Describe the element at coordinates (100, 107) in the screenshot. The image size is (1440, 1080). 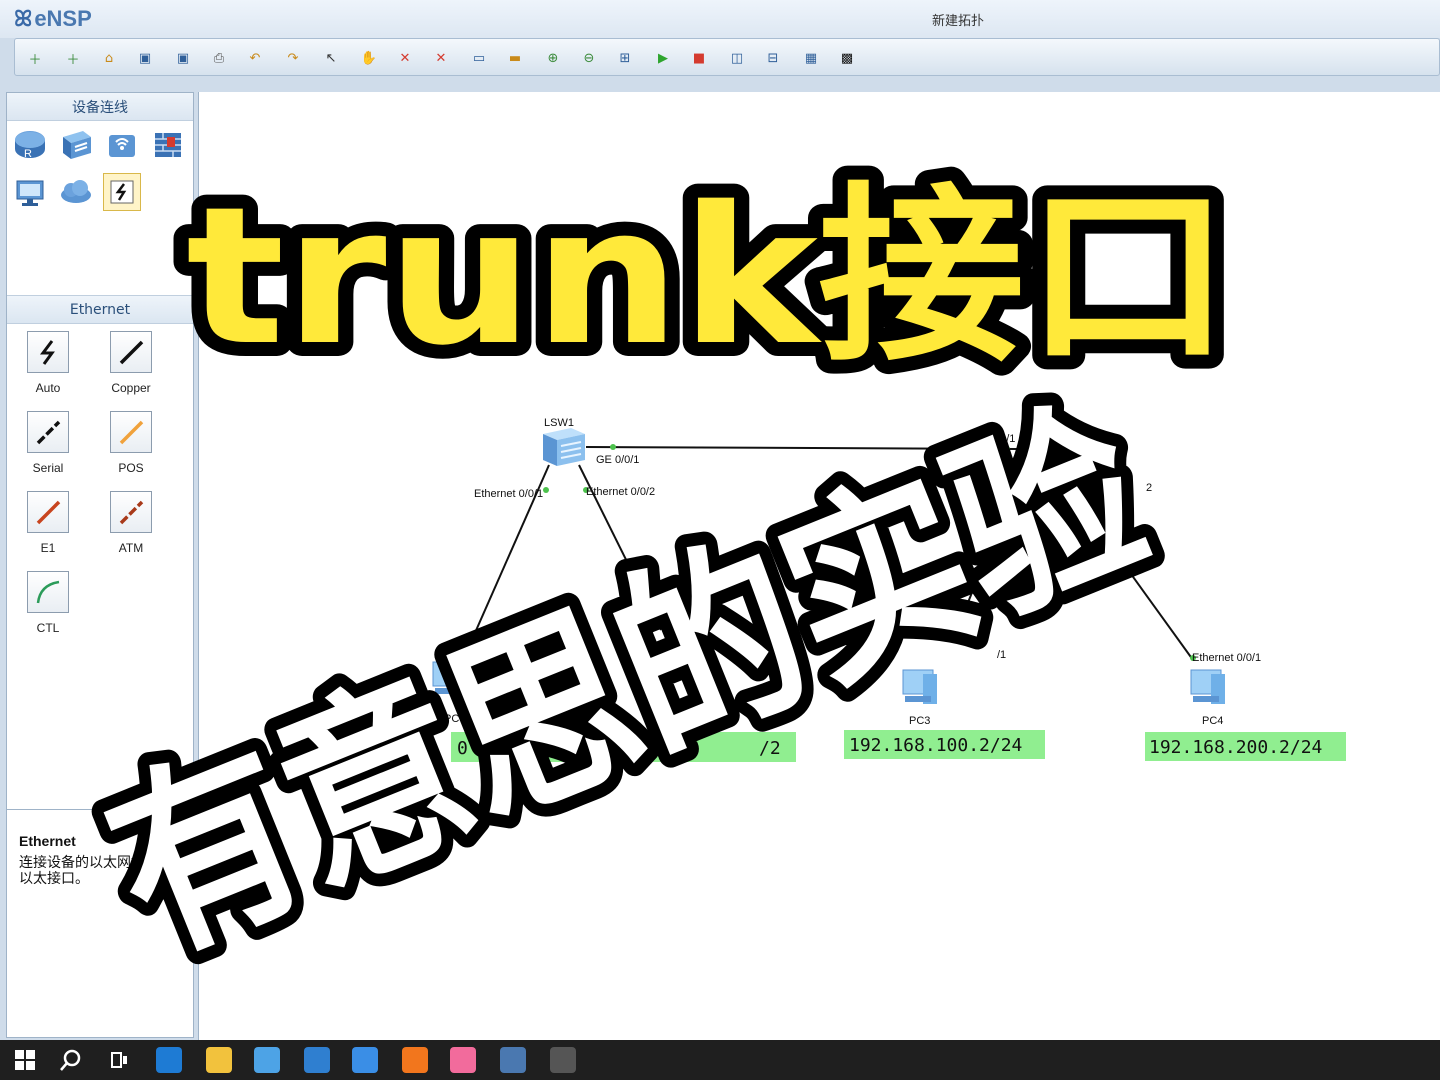
I see `devices-header: 设备连线` at that location.